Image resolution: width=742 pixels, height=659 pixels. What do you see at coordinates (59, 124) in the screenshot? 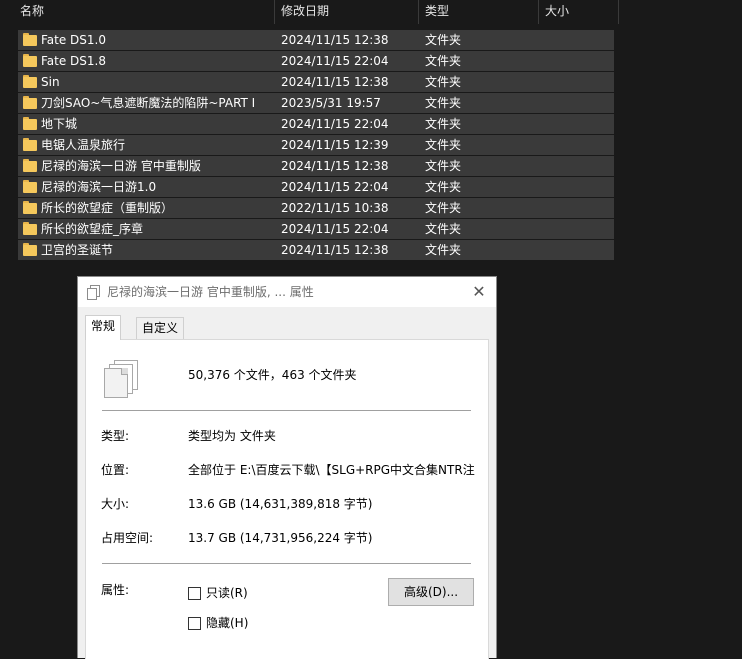
I see `item-name: 地下城` at bounding box center [59, 124].